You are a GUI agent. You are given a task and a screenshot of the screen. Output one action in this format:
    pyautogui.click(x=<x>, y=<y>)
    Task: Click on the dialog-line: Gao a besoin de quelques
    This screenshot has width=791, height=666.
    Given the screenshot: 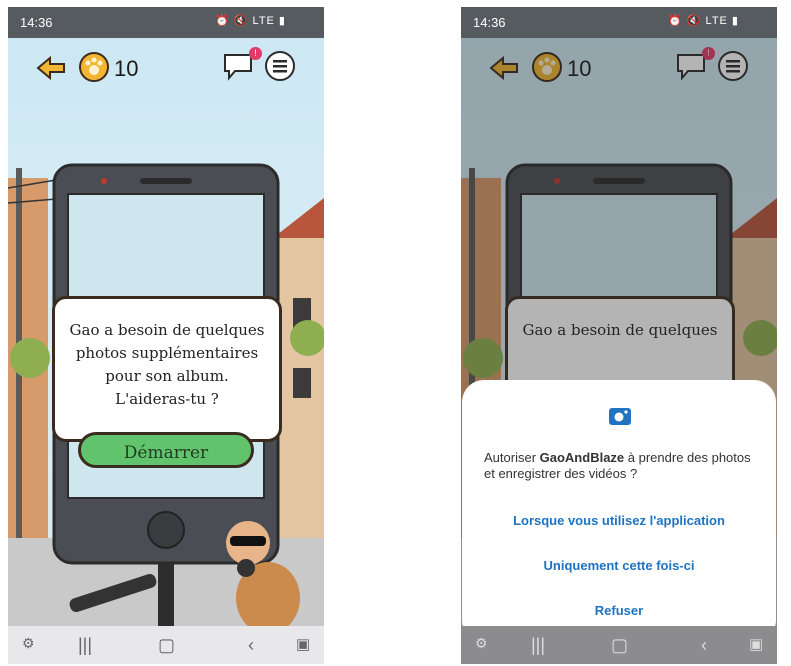 What is the action you would take?
    pyautogui.click(x=167, y=330)
    